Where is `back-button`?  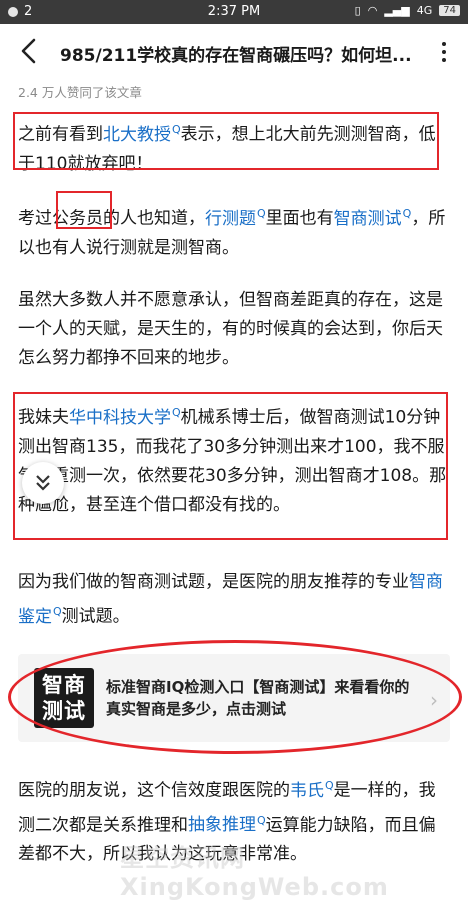 back-button is located at coordinates (30, 51).